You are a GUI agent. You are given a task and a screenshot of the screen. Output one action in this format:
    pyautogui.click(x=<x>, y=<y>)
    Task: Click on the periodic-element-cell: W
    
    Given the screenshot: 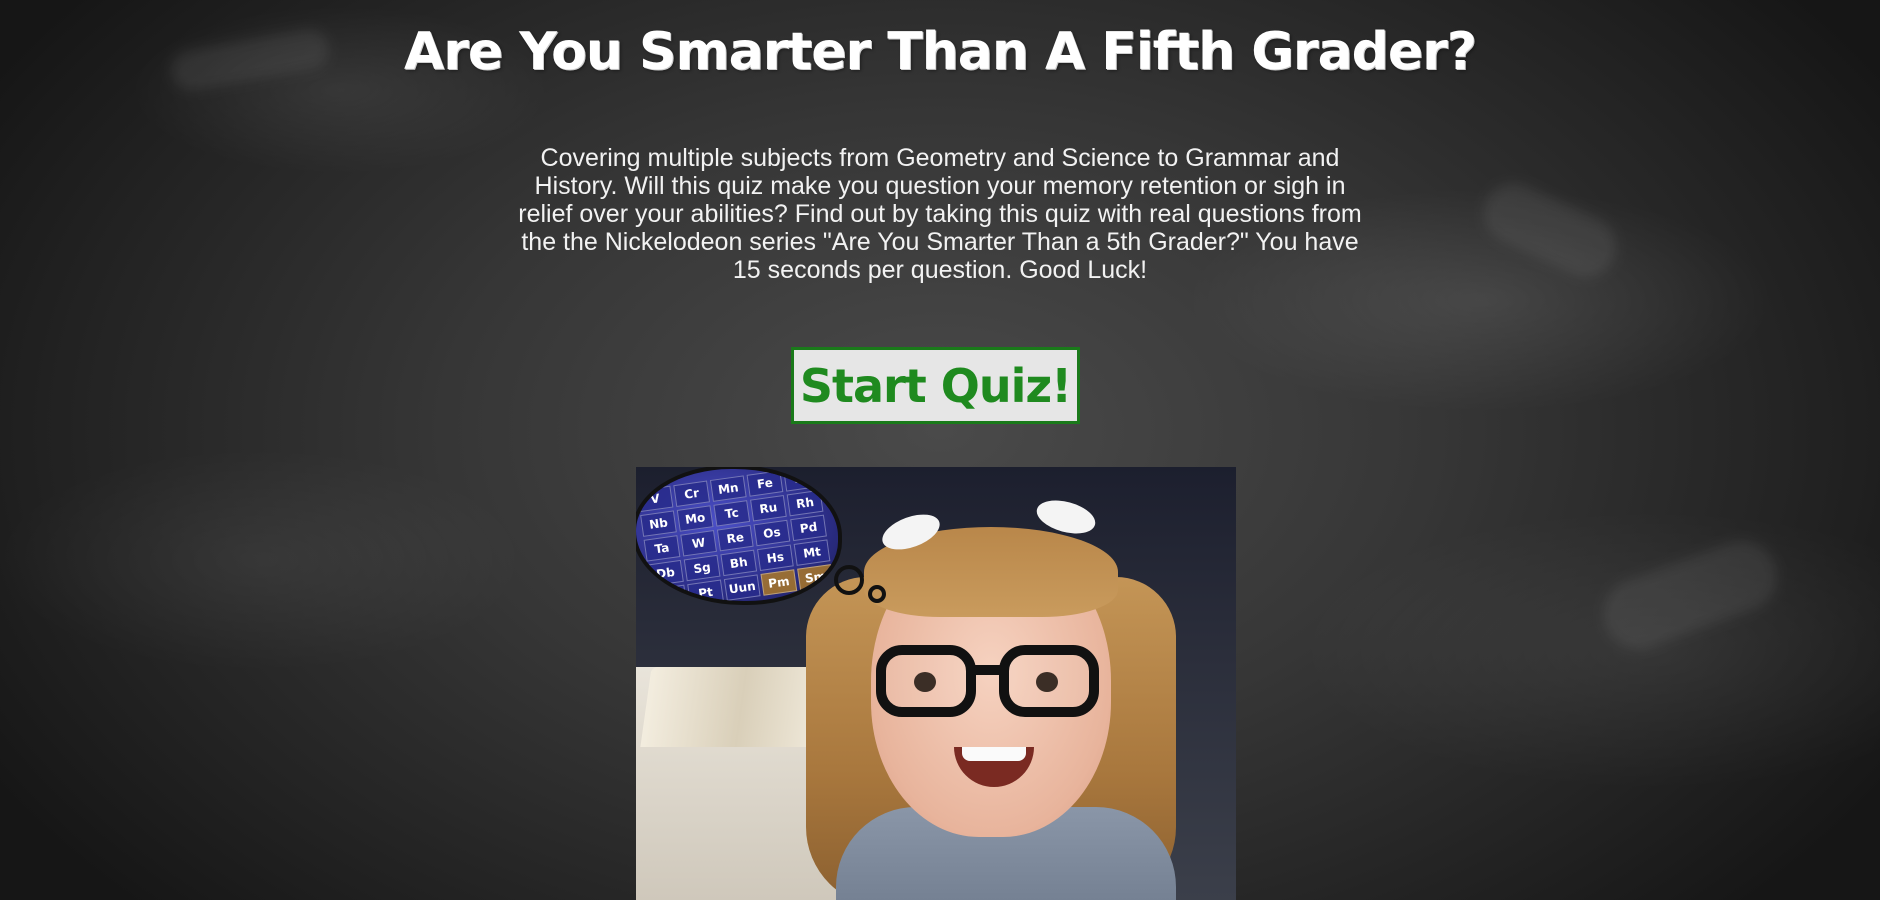 What is the action you would take?
    pyautogui.click(x=698, y=543)
    